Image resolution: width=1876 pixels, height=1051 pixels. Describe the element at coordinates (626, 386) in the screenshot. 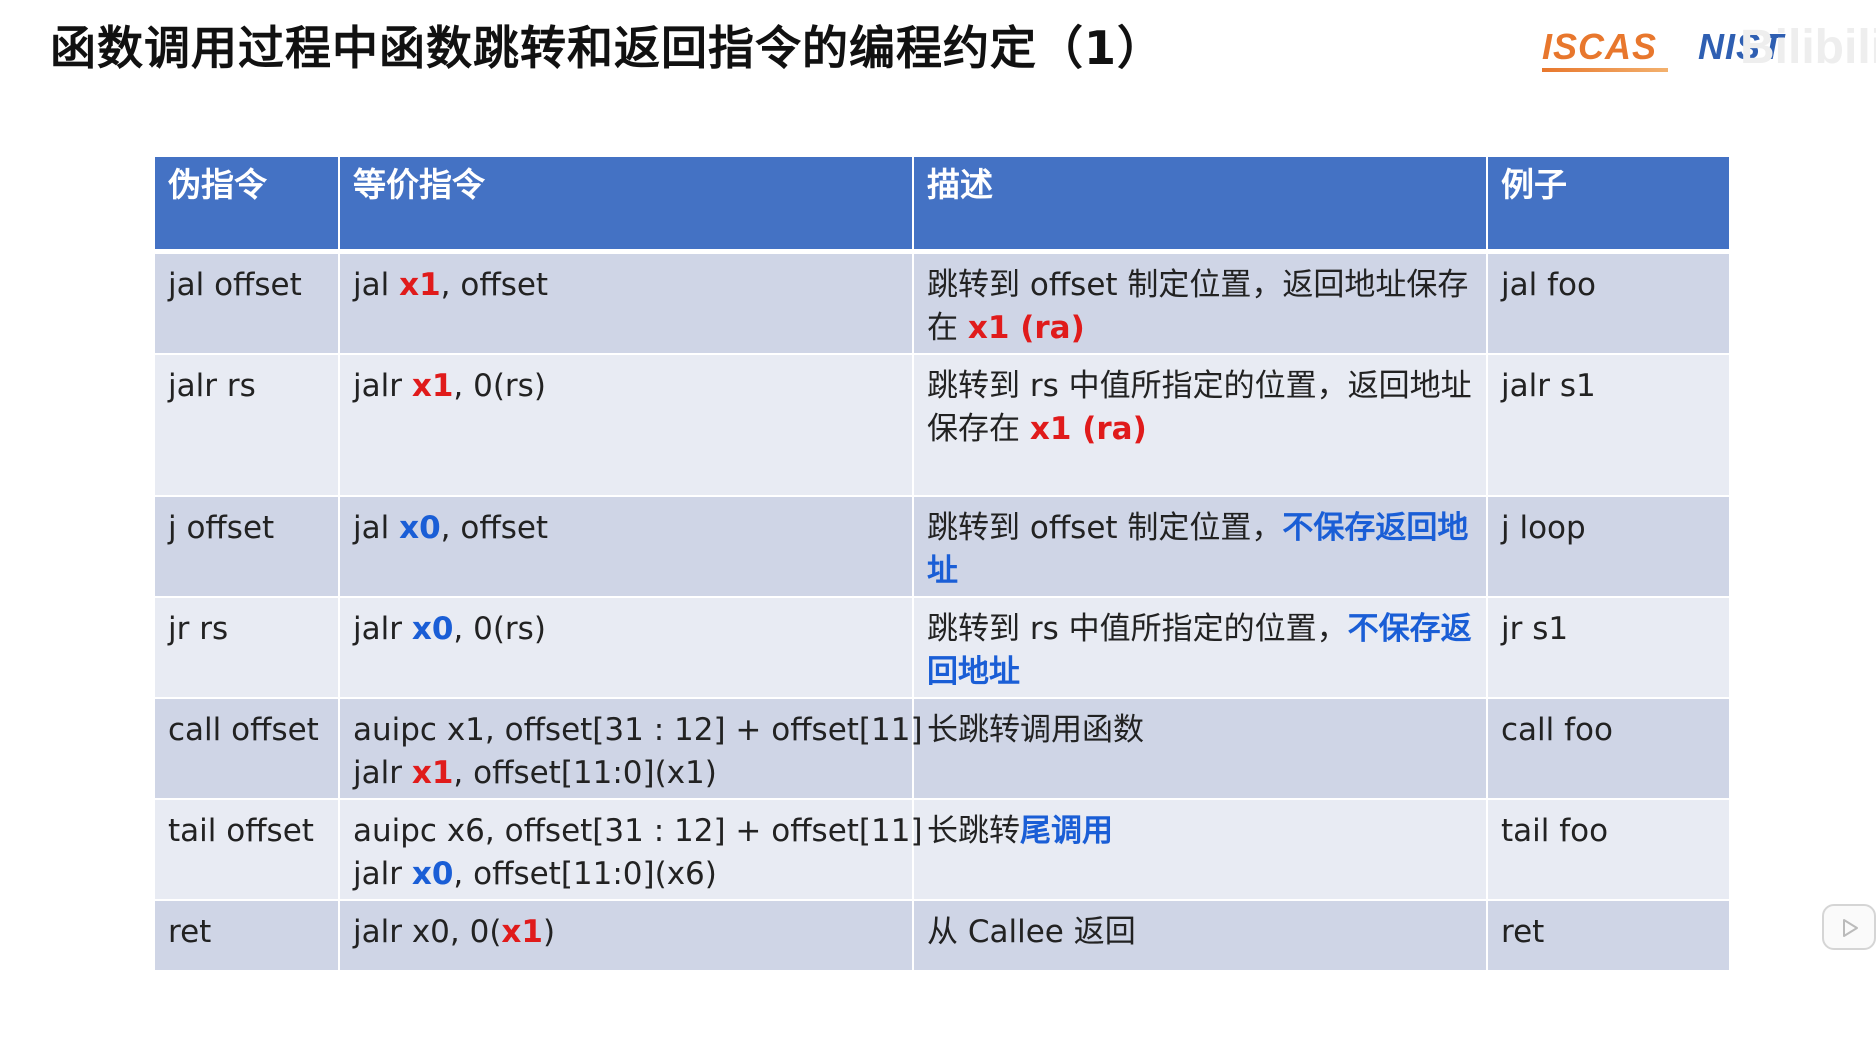

I see `cell-line: jalr x1, 0(rs)` at that location.